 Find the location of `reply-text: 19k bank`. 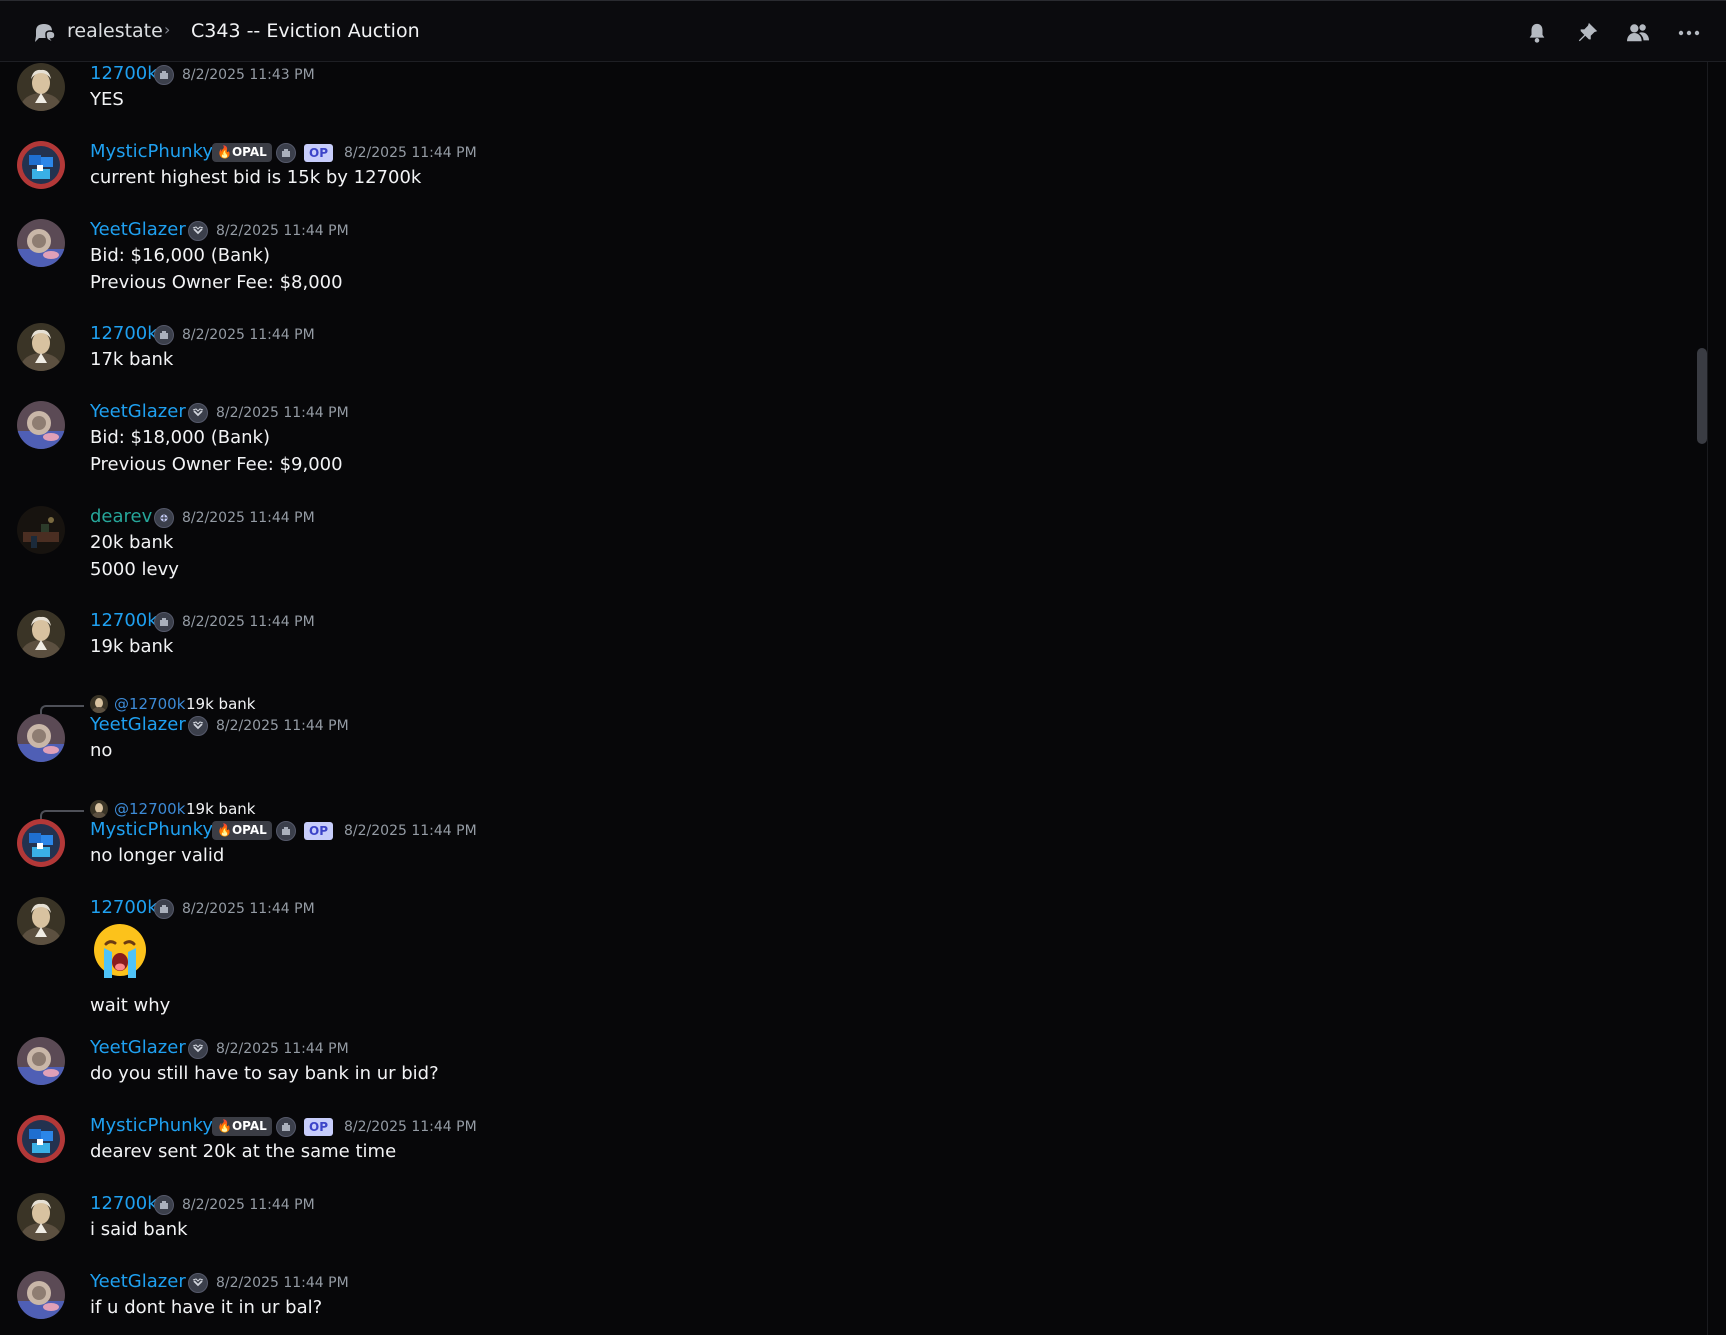

reply-text: 19k bank is located at coordinates (221, 704).